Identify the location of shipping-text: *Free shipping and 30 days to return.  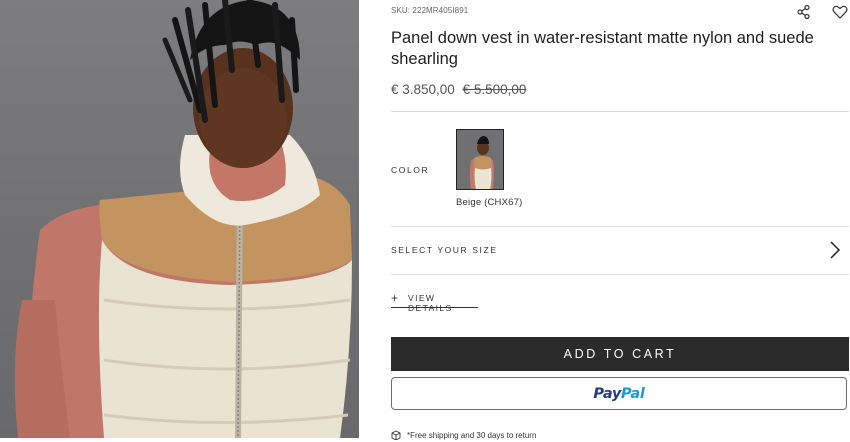
(472, 435).